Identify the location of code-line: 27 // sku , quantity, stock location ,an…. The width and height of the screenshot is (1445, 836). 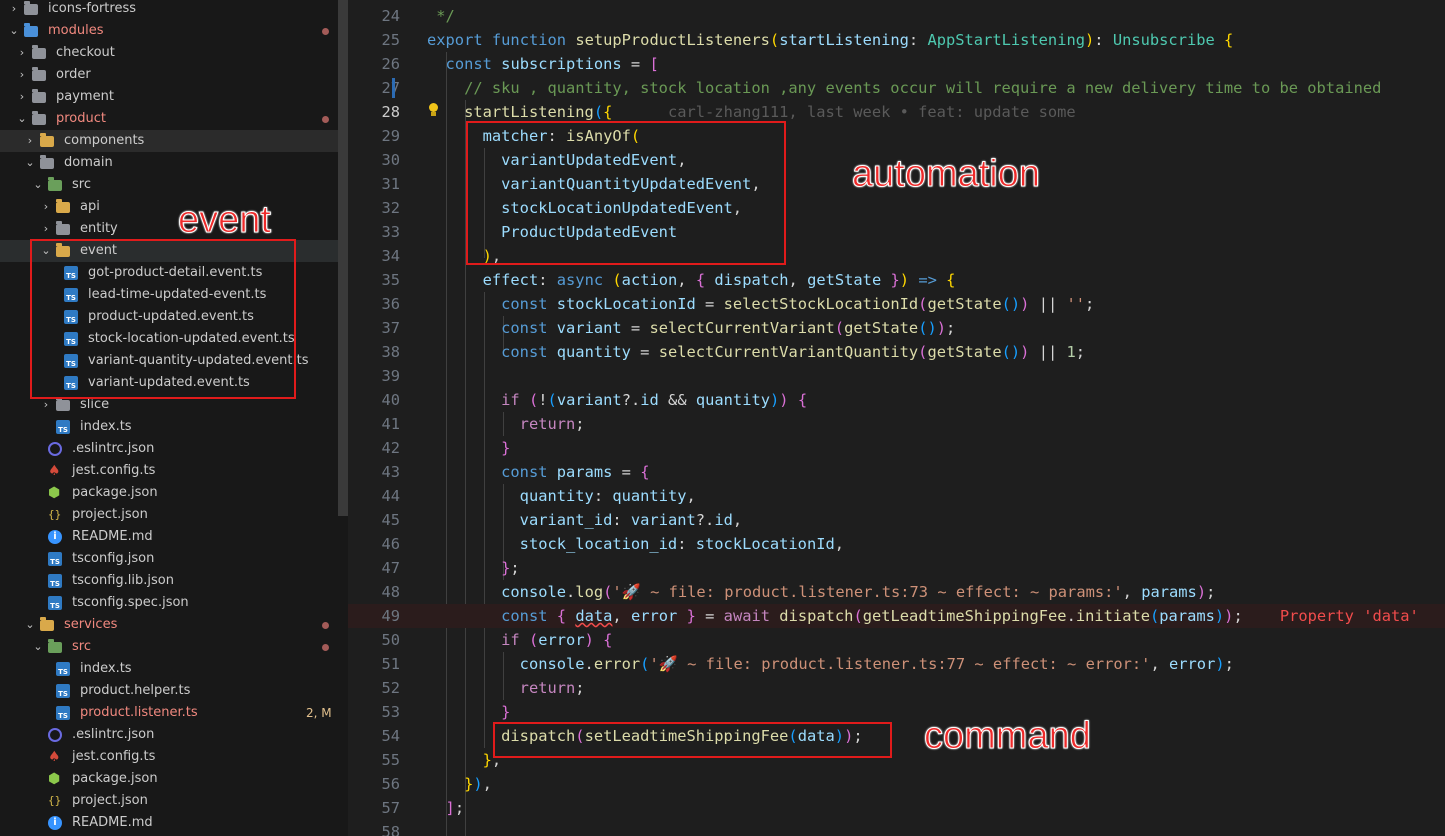
(896, 88).